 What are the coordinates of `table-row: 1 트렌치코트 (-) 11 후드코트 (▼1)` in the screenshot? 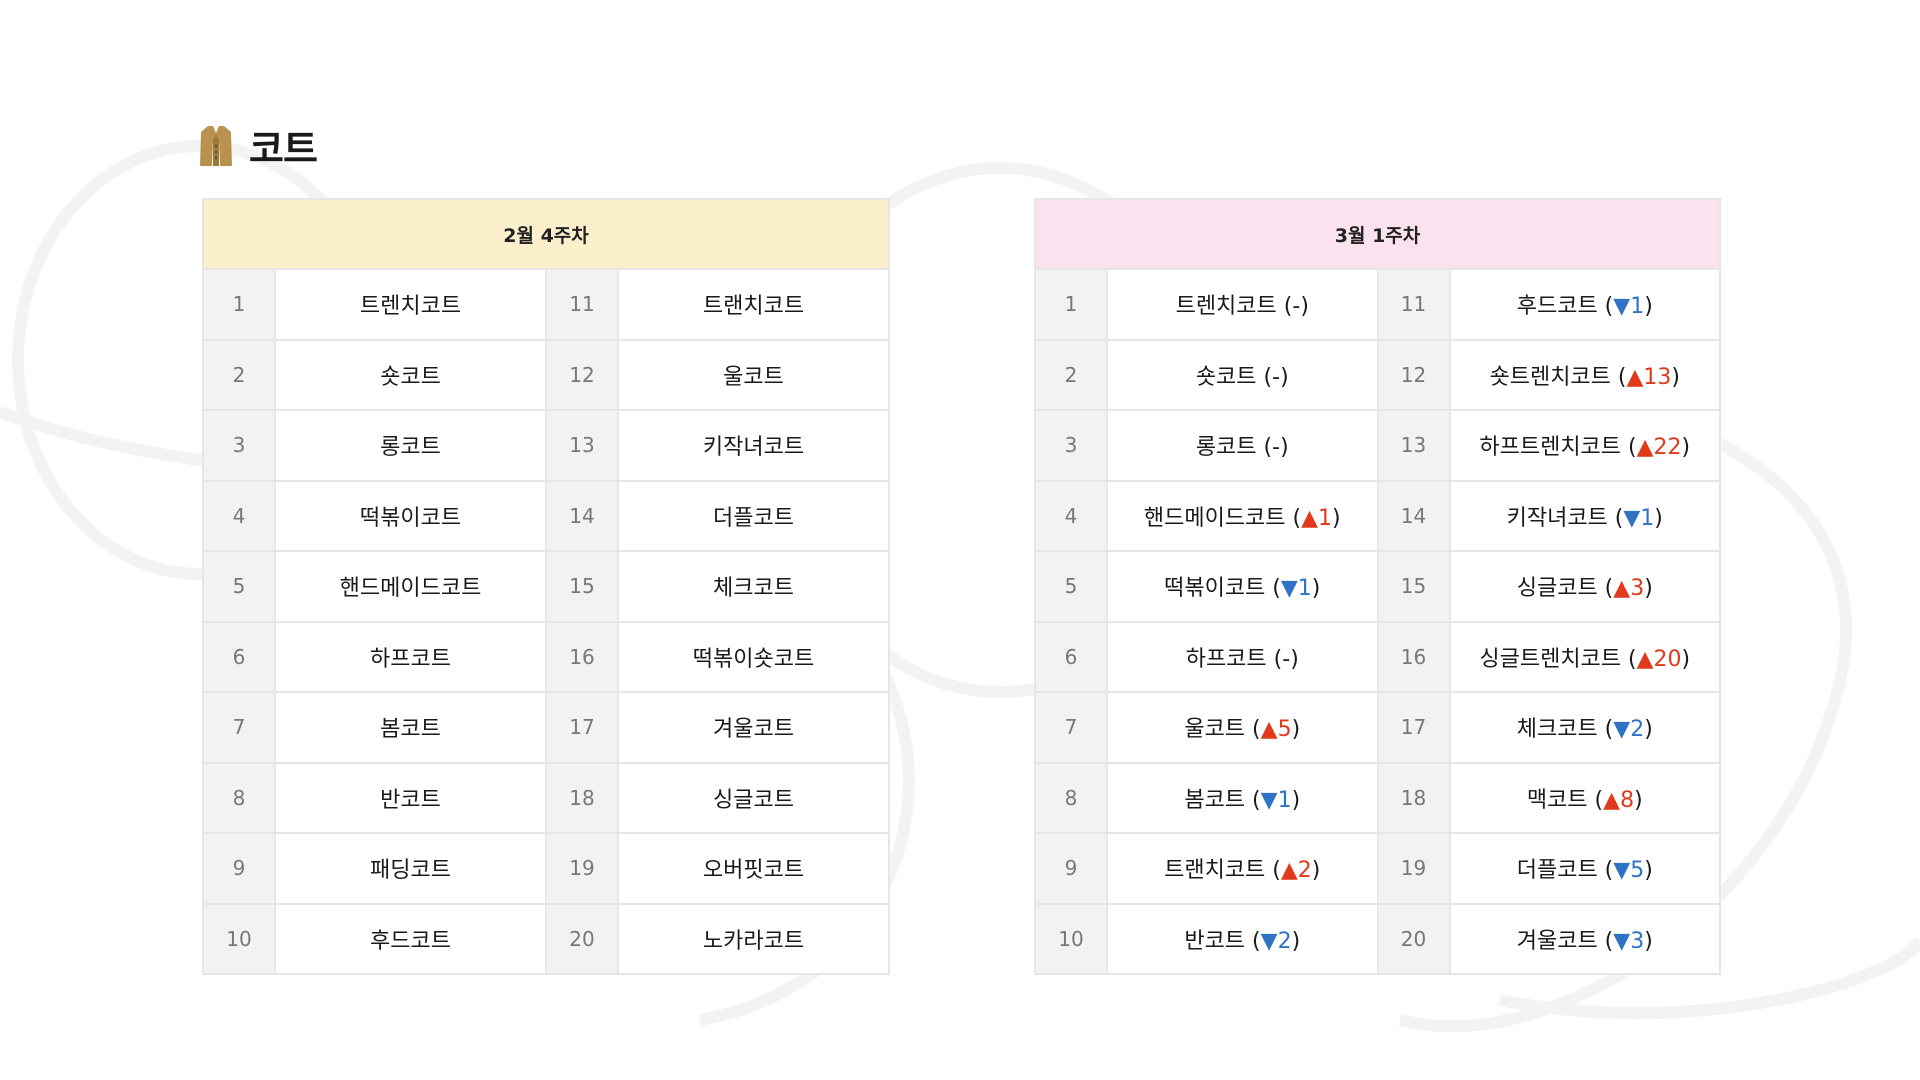 It's located at (1377, 304).